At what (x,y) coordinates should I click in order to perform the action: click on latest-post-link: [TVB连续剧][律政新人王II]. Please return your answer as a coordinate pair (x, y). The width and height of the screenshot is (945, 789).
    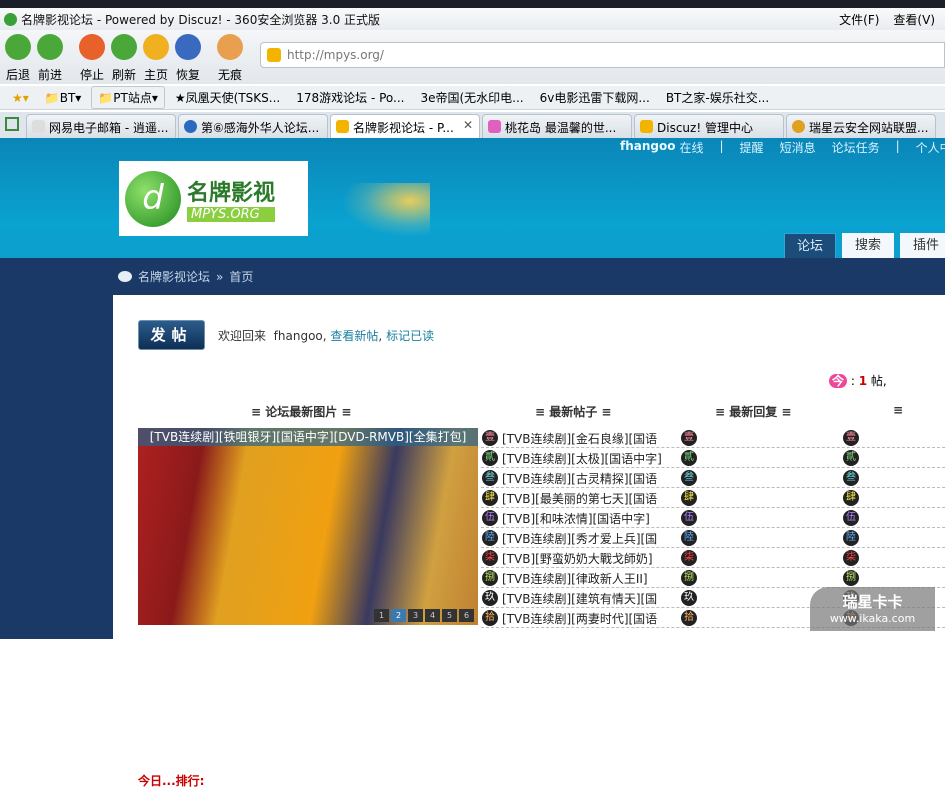
    Looking at the image, I should click on (575, 578).